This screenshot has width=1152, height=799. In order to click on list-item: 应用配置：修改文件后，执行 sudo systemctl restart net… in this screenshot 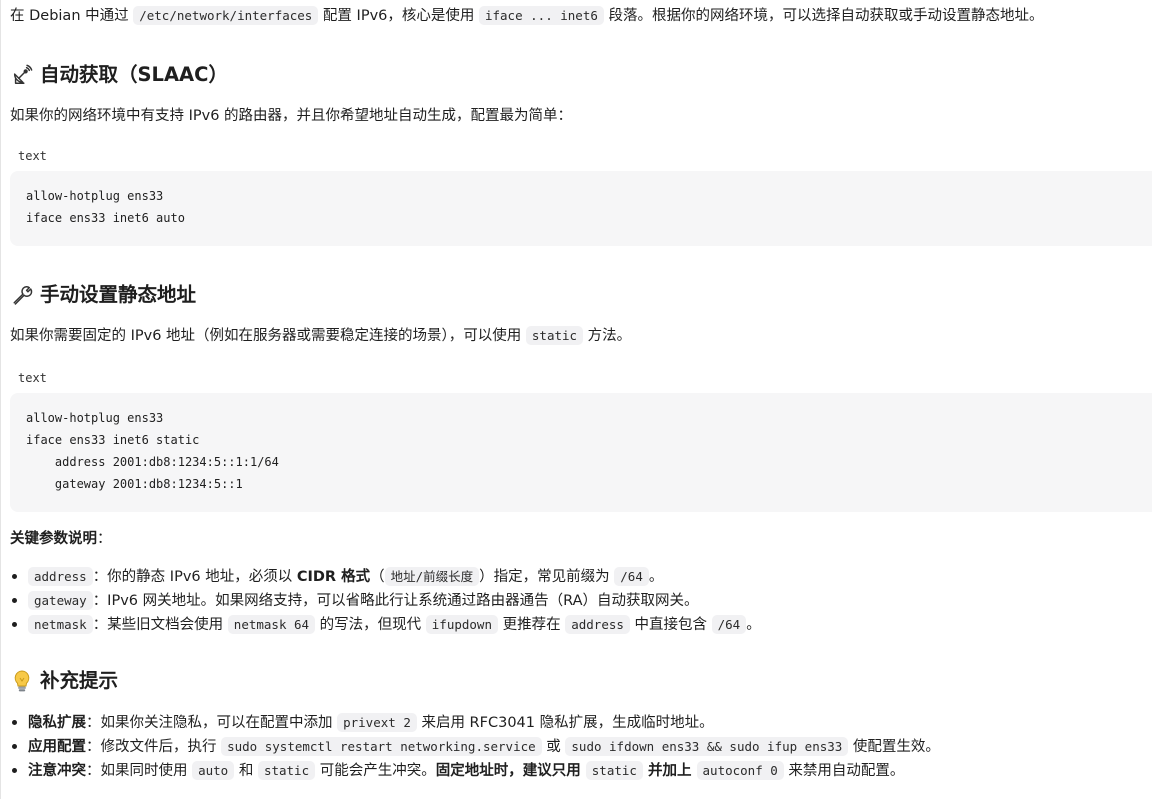, I will do `click(475, 747)`.